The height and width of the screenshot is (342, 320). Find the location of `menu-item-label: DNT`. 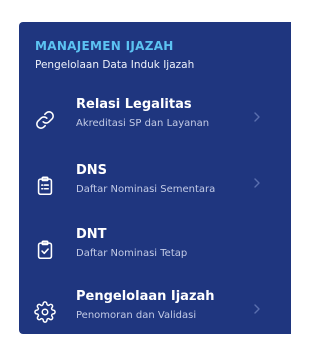

menu-item-label: DNT is located at coordinates (91, 234).